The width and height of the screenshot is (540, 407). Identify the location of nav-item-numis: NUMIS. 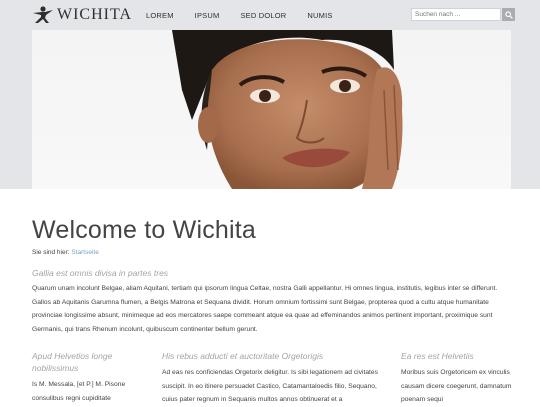
(319, 15).